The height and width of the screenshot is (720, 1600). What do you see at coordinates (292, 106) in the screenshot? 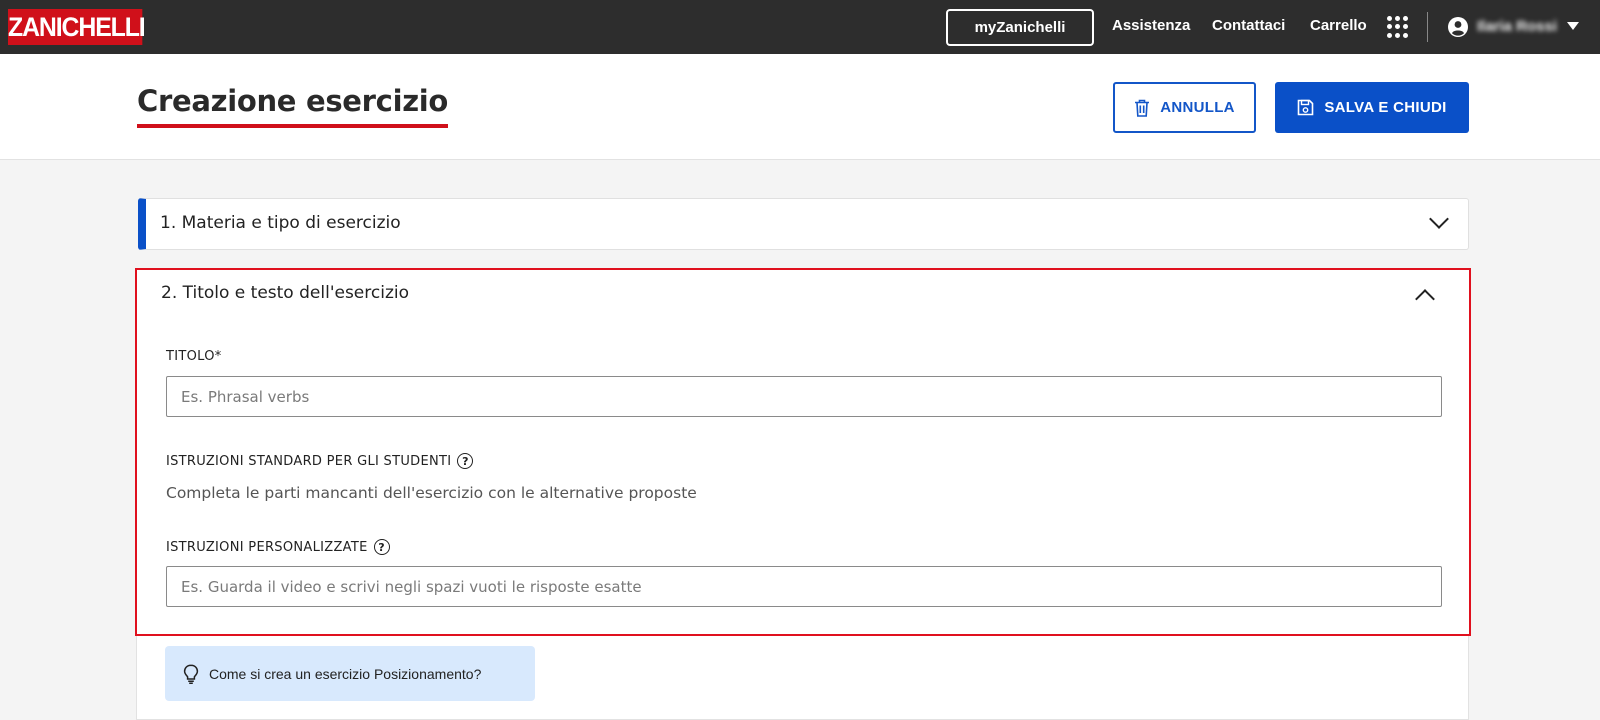
I see `page-title: Creazione esercizio` at bounding box center [292, 106].